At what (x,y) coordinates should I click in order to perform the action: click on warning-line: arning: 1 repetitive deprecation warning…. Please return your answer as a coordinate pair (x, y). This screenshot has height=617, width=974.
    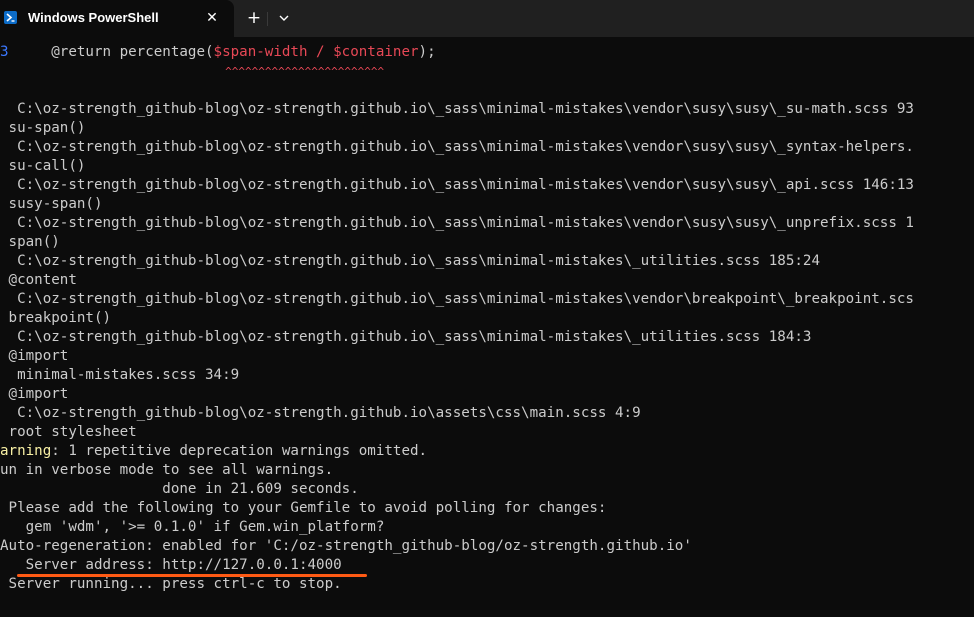
    Looking at the image, I should click on (213, 451).